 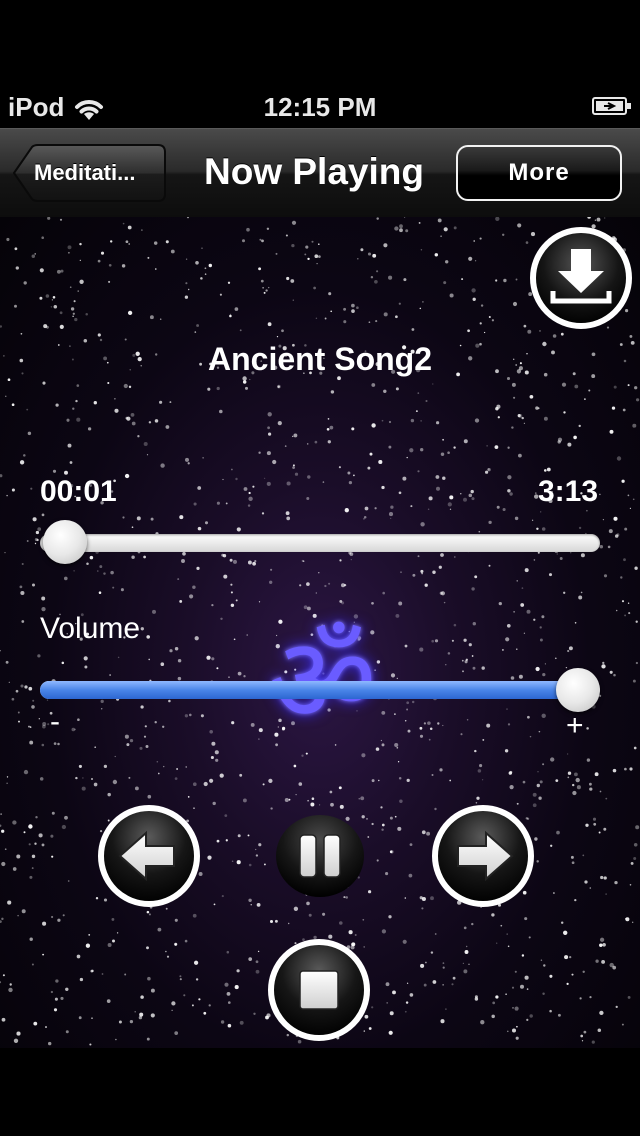 I want to click on stop-icon, so click(x=319, y=990).